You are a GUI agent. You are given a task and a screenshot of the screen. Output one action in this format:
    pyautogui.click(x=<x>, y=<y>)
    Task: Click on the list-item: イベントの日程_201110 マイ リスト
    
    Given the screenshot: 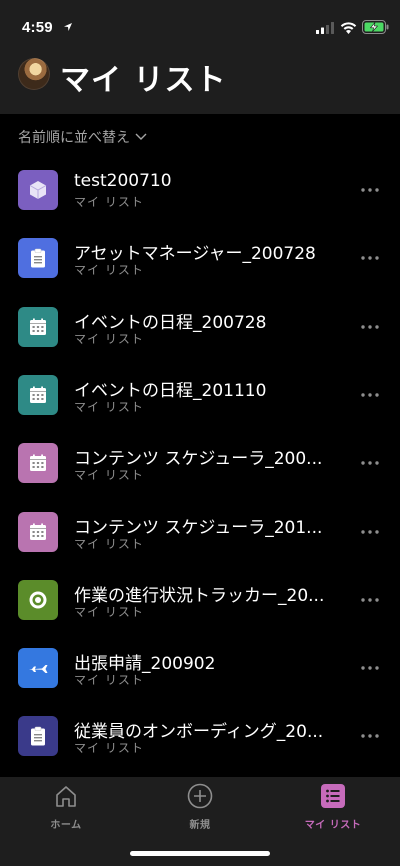 What is the action you would take?
    pyautogui.click(x=200, y=408)
    